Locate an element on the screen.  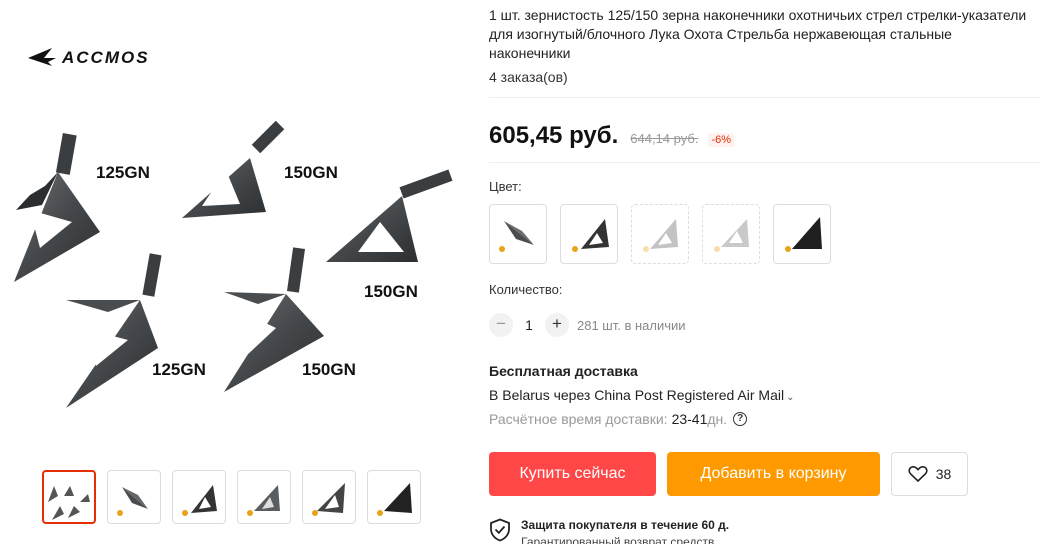
buyer-protection-title: Защита покупателя в течение 60 д. is located at coordinates (625, 525).